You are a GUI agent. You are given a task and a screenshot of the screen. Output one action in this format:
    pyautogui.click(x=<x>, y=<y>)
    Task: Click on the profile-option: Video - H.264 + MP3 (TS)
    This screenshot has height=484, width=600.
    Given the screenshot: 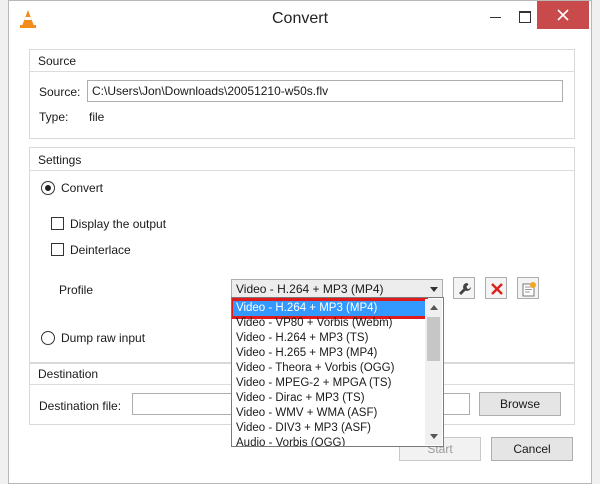 What is the action you would take?
    pyautogui.click(x=329, y=338)
    